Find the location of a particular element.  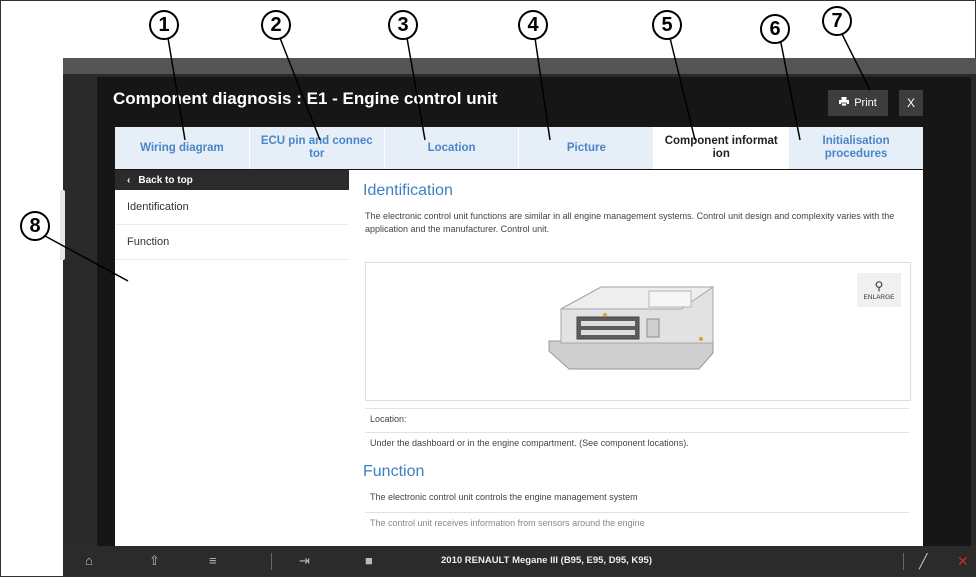

callout-8: 8 is located at coordinates (35, 226).